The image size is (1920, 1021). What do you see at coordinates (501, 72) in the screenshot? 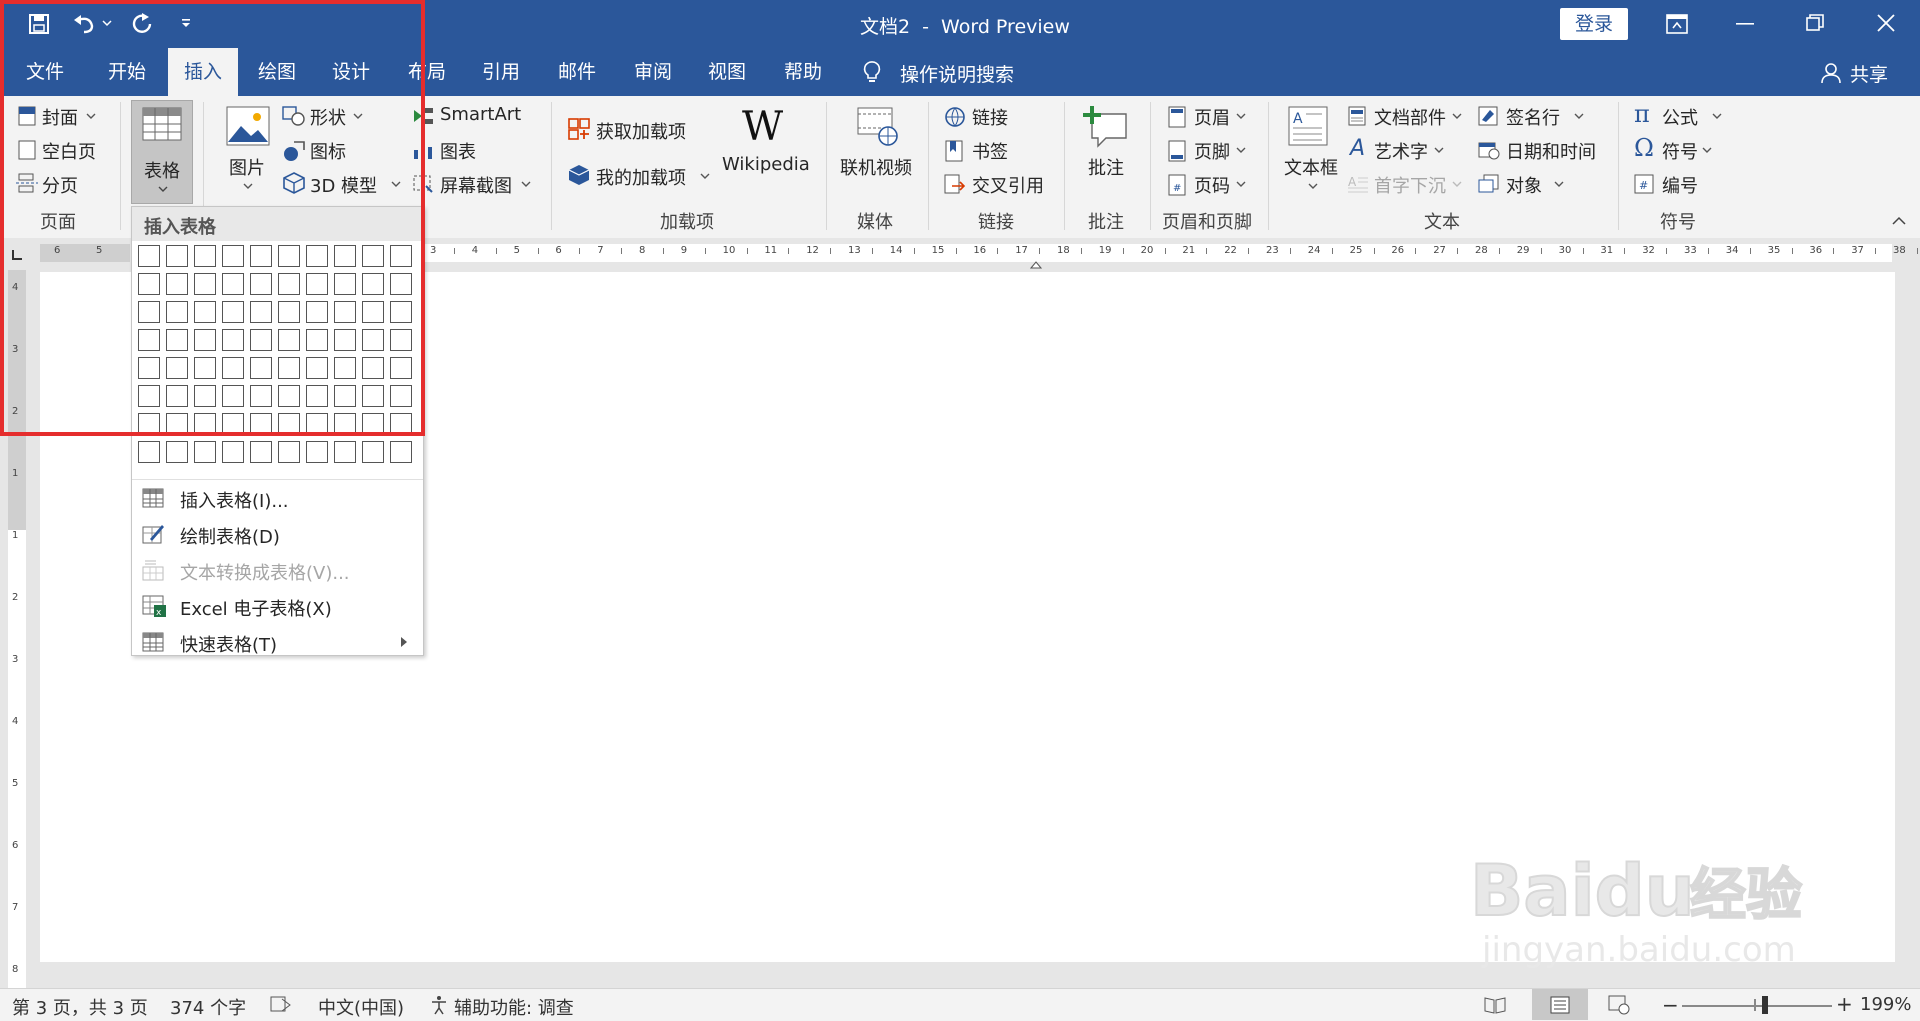
I see `tab-references: 引用` at bounding box center [501, 72].